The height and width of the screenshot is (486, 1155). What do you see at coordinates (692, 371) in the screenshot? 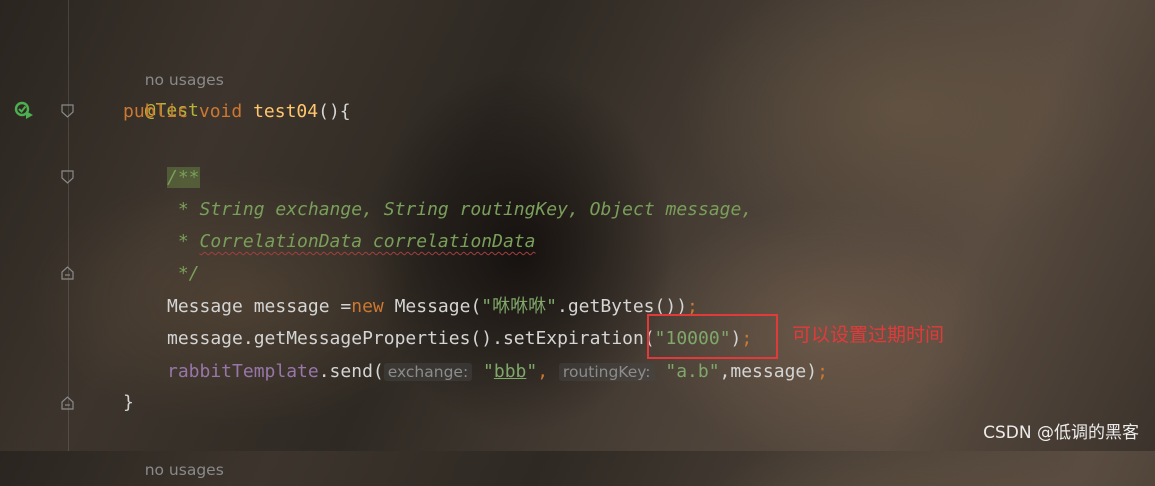
I see `string-literal: "a.b"` at bounding box center [692, 371].